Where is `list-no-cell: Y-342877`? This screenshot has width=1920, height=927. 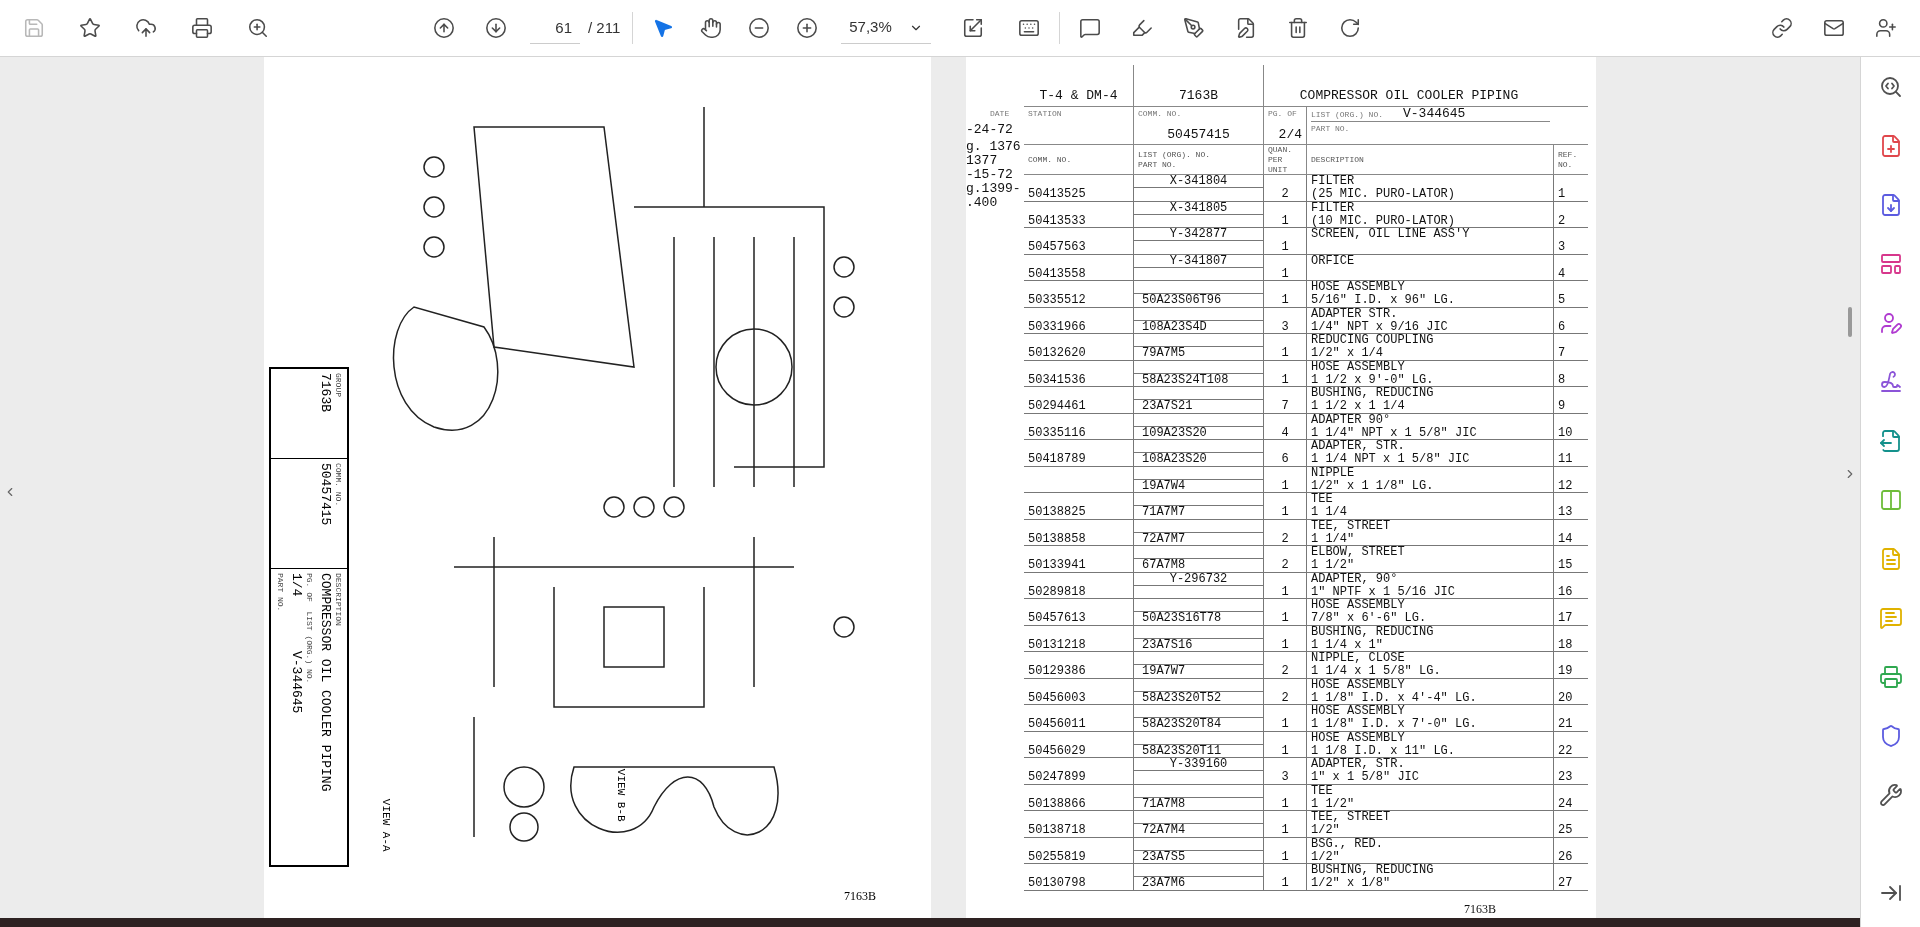 list-no-cell: Y-342877 is located at coordinates (1198, 234).